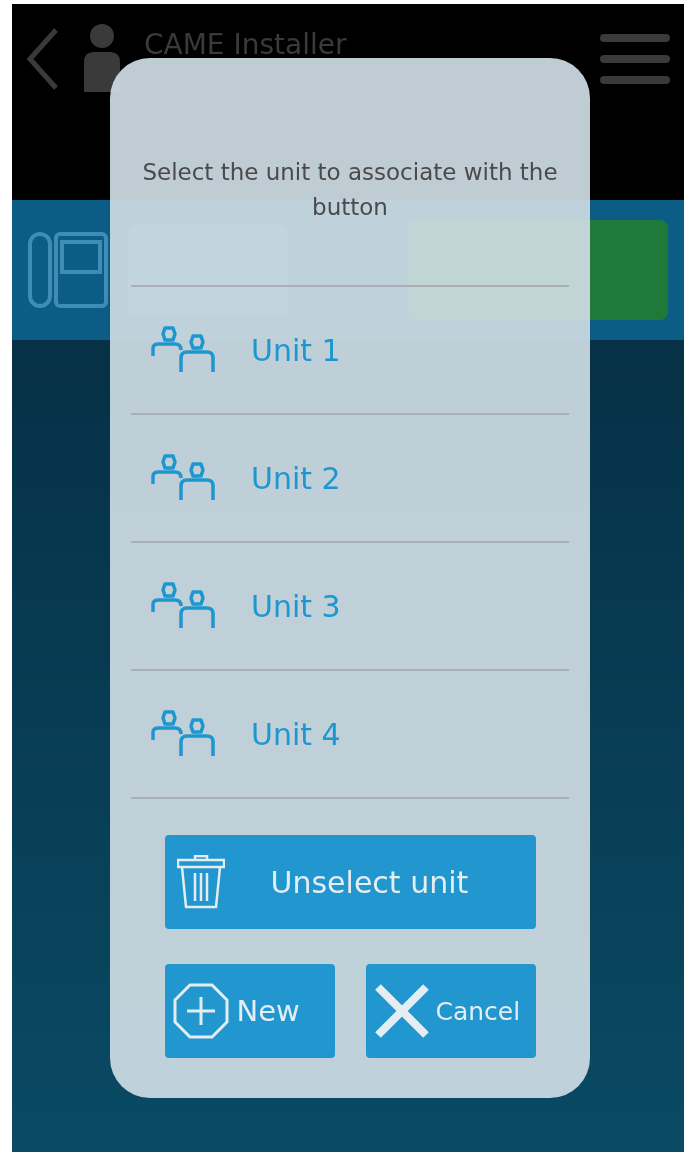 This screenshot has height=1156, width=696. I want to click on unit-label: Unit 4, so click(296, 734).